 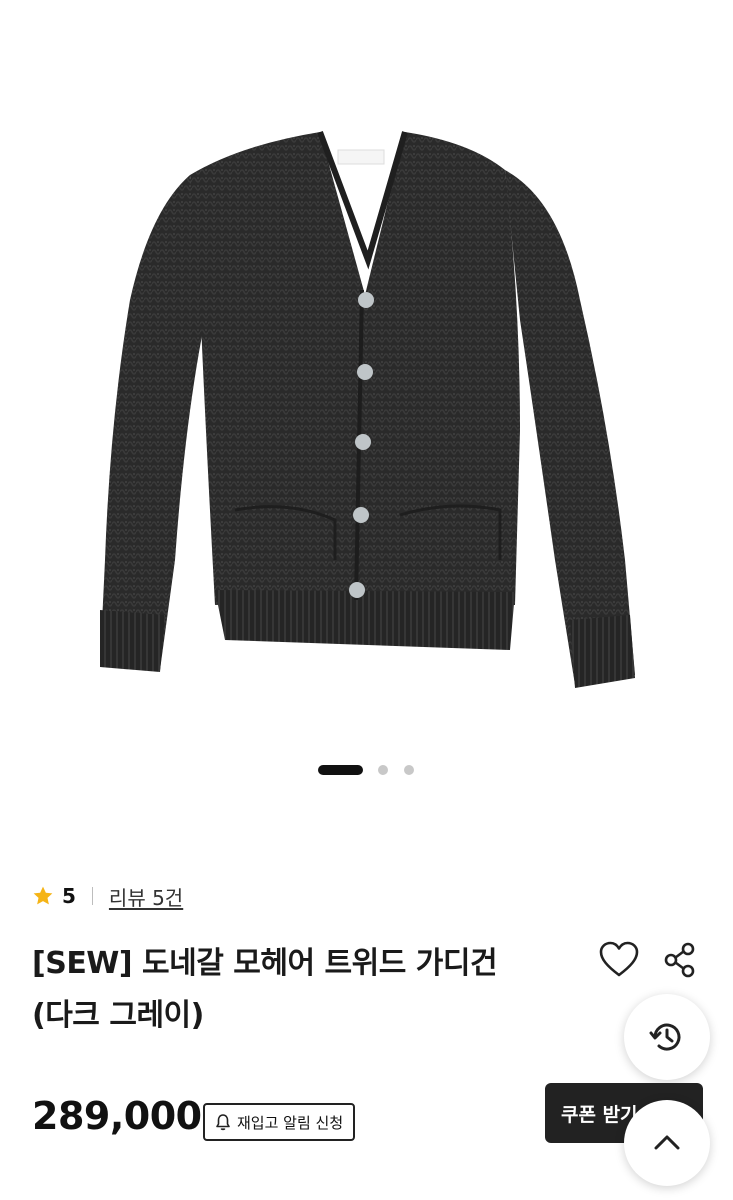 I want to click on chevron-up-icon, so click(x=667, y=1142).